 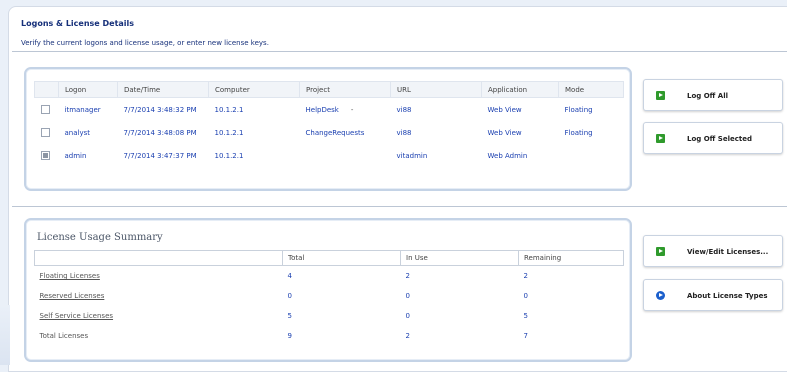 I want to click on cell-remaining: 2, so click(x=525, y=276).